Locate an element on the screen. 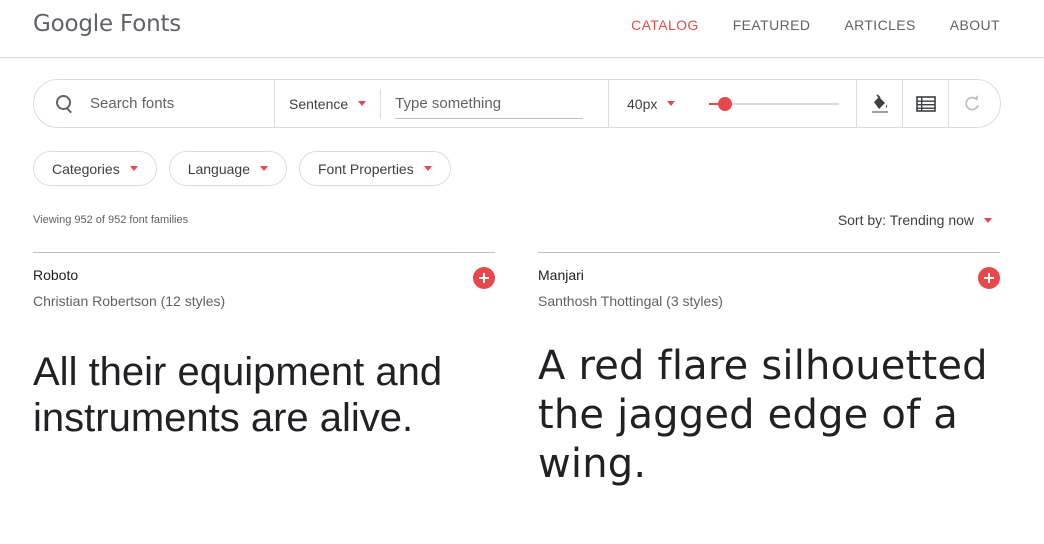  font-author: Christian Robertson (12 styles) is located at coordinates (129, 301).